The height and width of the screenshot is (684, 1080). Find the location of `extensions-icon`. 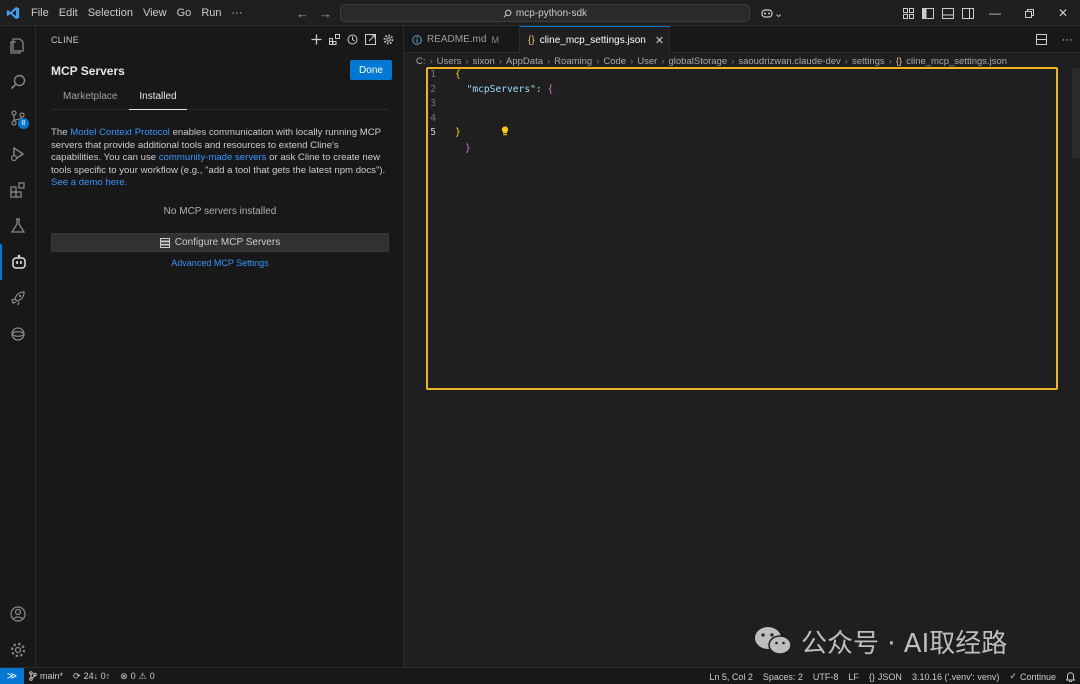

extensions-icon is located at coordinates (18, 190).